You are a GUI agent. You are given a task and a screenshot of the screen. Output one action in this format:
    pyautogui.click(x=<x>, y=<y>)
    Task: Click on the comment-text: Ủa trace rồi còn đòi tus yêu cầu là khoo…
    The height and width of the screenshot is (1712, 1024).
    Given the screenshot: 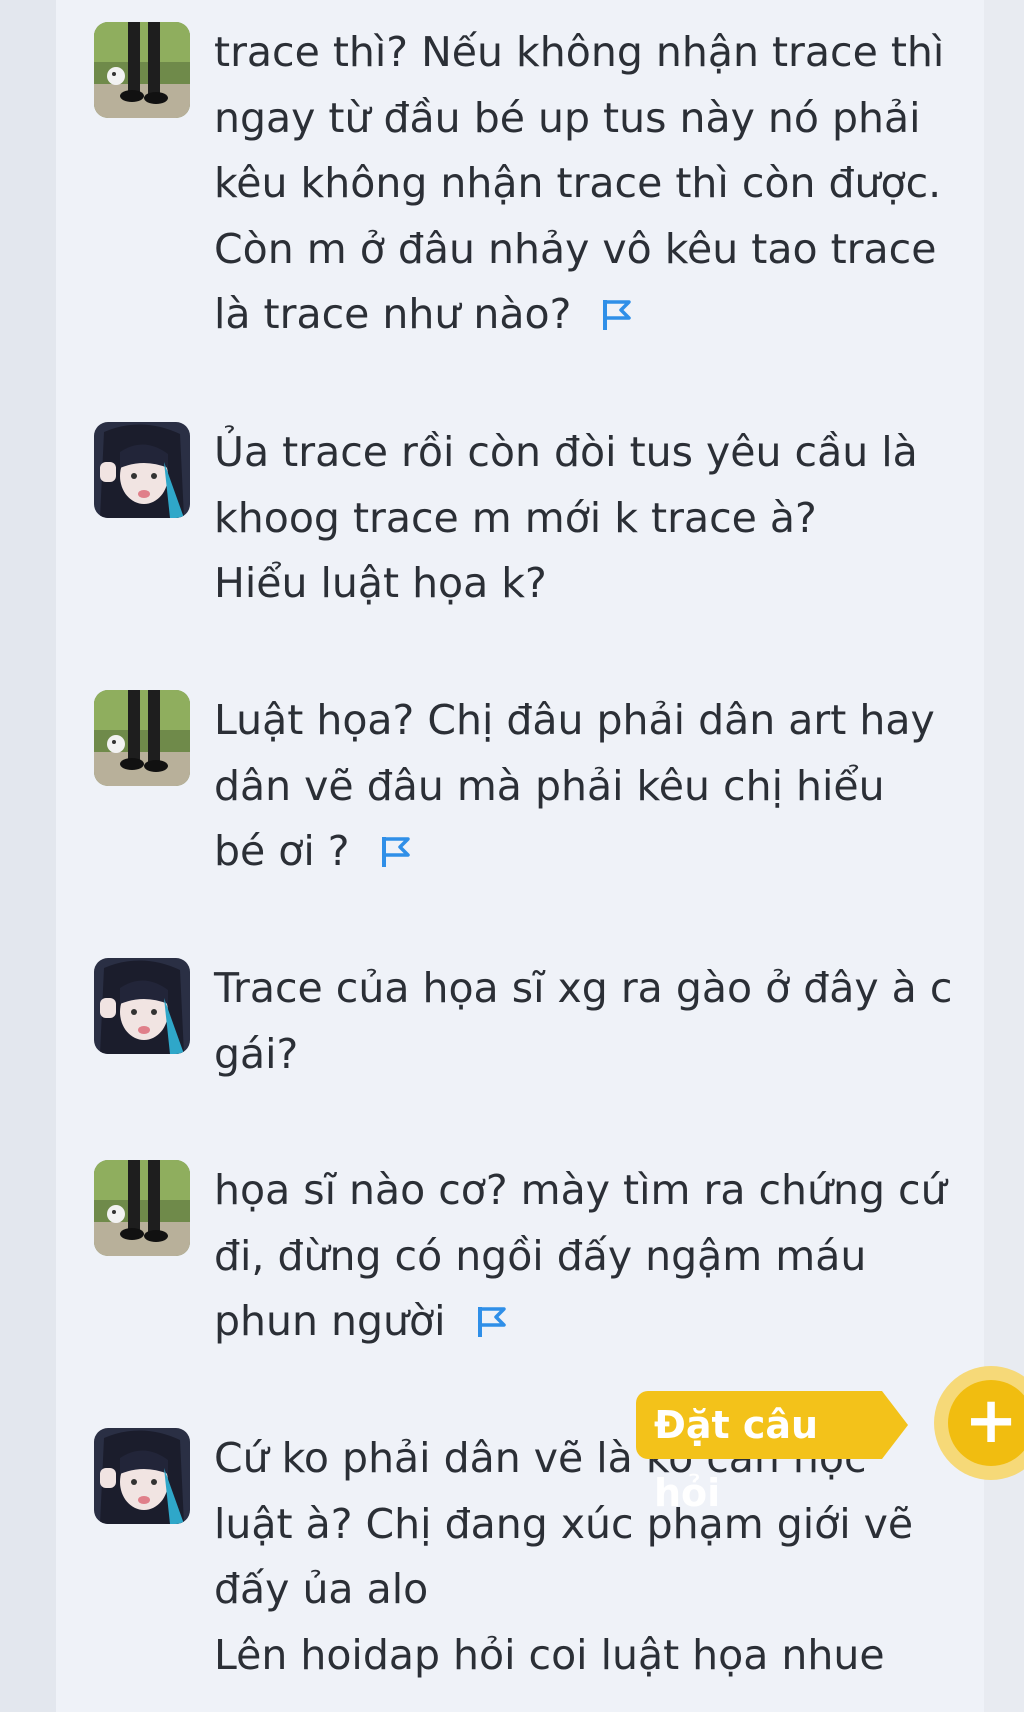 What is the action you would take?
    pyautogui.click(x=584, y=518)
    